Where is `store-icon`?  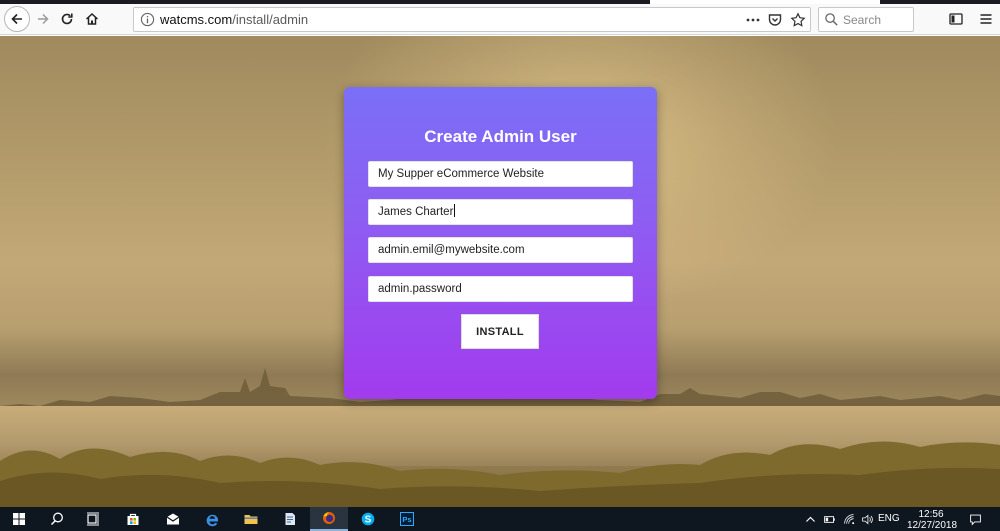
store-icon is located at coordinates (133, 519).